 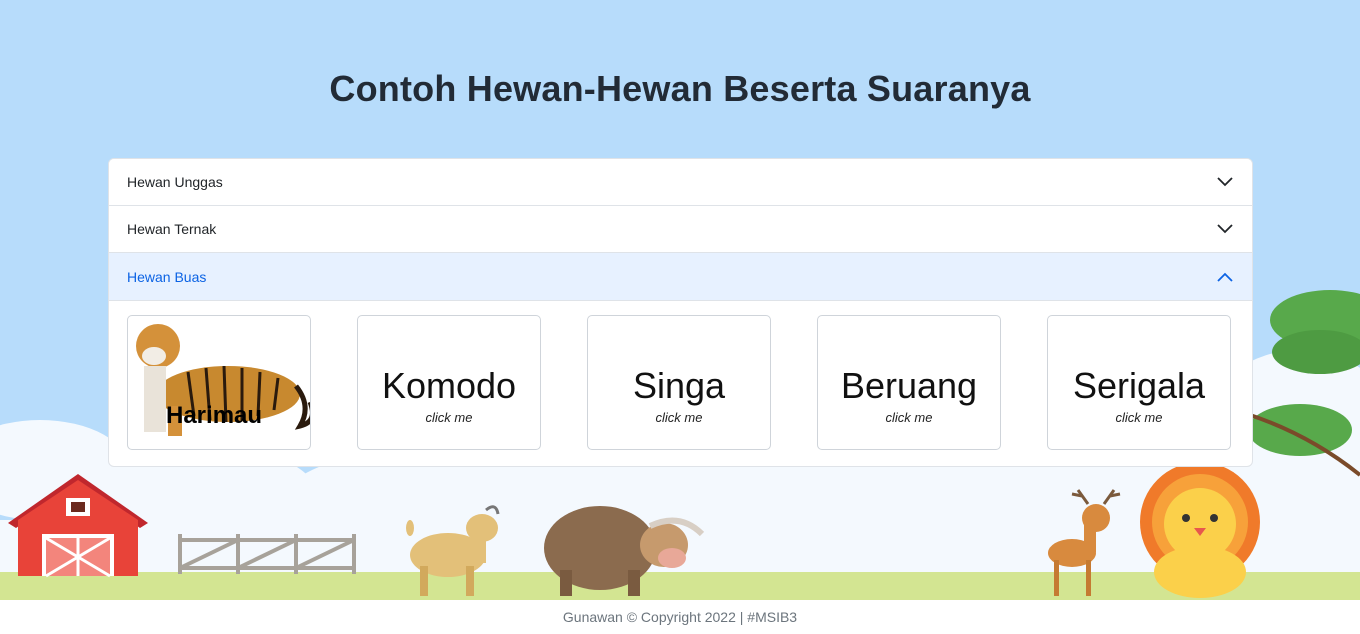 What do you see at coordinates (214, 415) in the screenshot?
I see `card-label: Harimau` at bounding box center [214, 415].